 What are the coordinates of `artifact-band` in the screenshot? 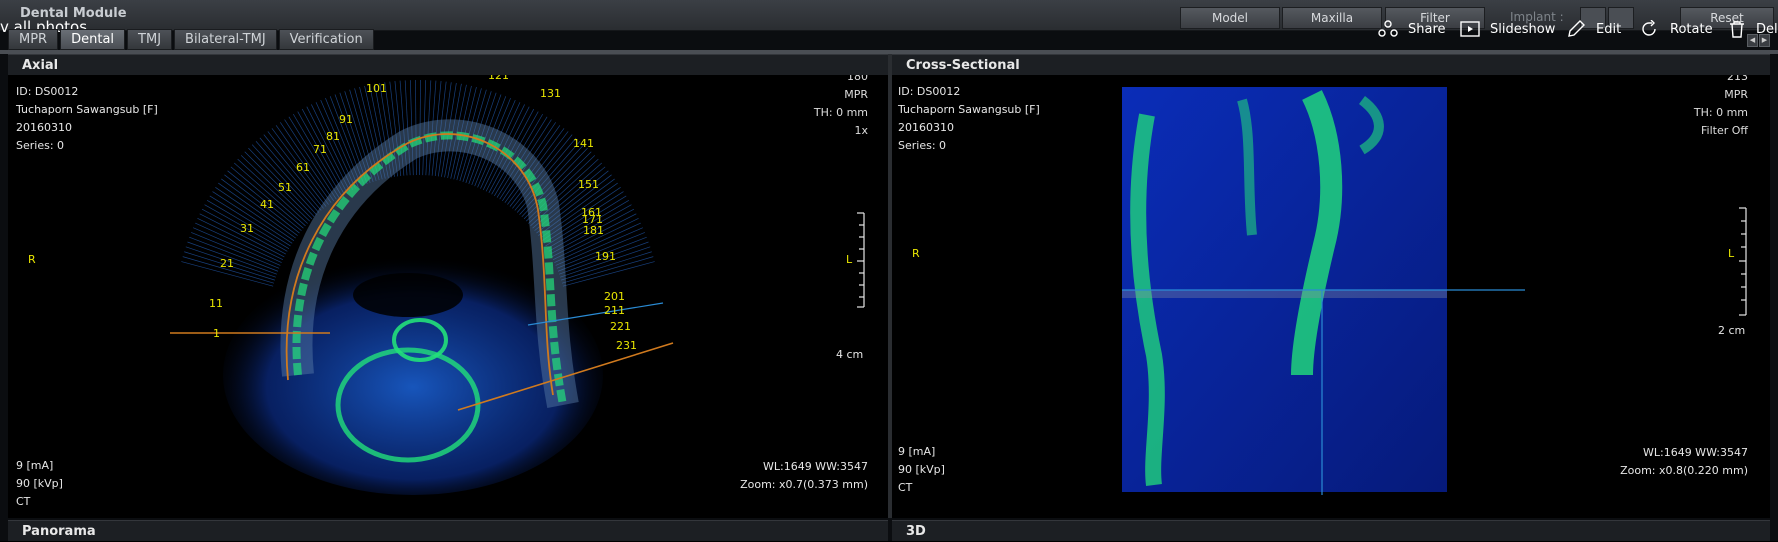 It's located at (1284, 294).